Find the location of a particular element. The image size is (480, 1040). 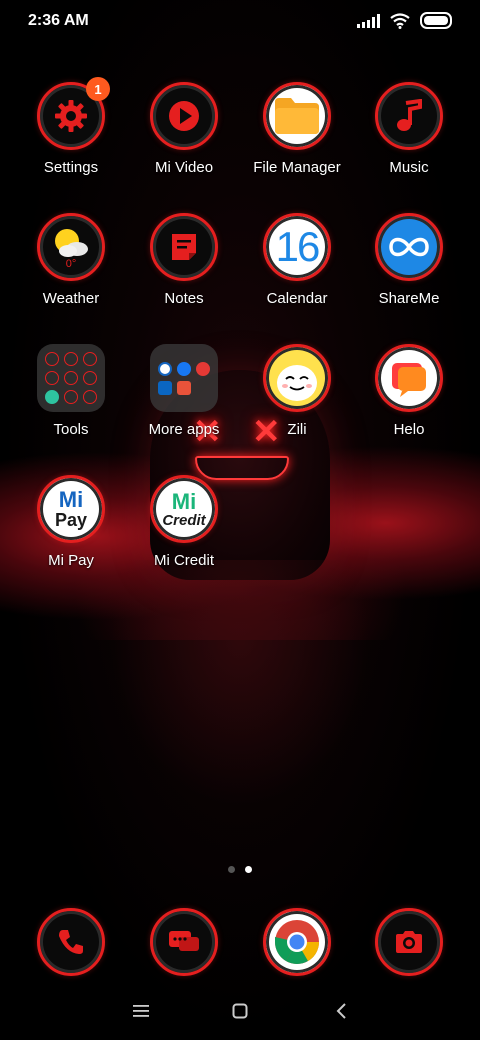

mi-credit-logo-top: Mi is located at coordinates (184, 501).